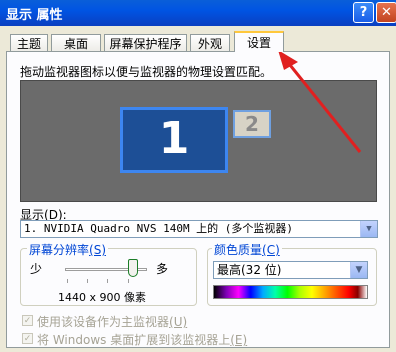  What do you see at coordinates (323, 106) in the screenshot?
I see `arrow-shaft` at bounding box center [323, 106].